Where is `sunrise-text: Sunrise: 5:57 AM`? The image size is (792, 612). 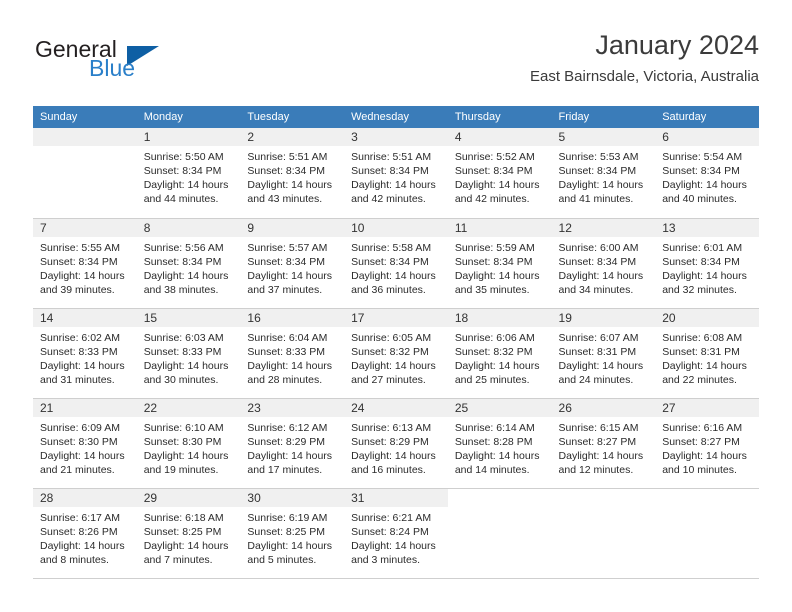 sunrise-text: Sunrise: 5:57 AM is located at coordinates (287, 247).